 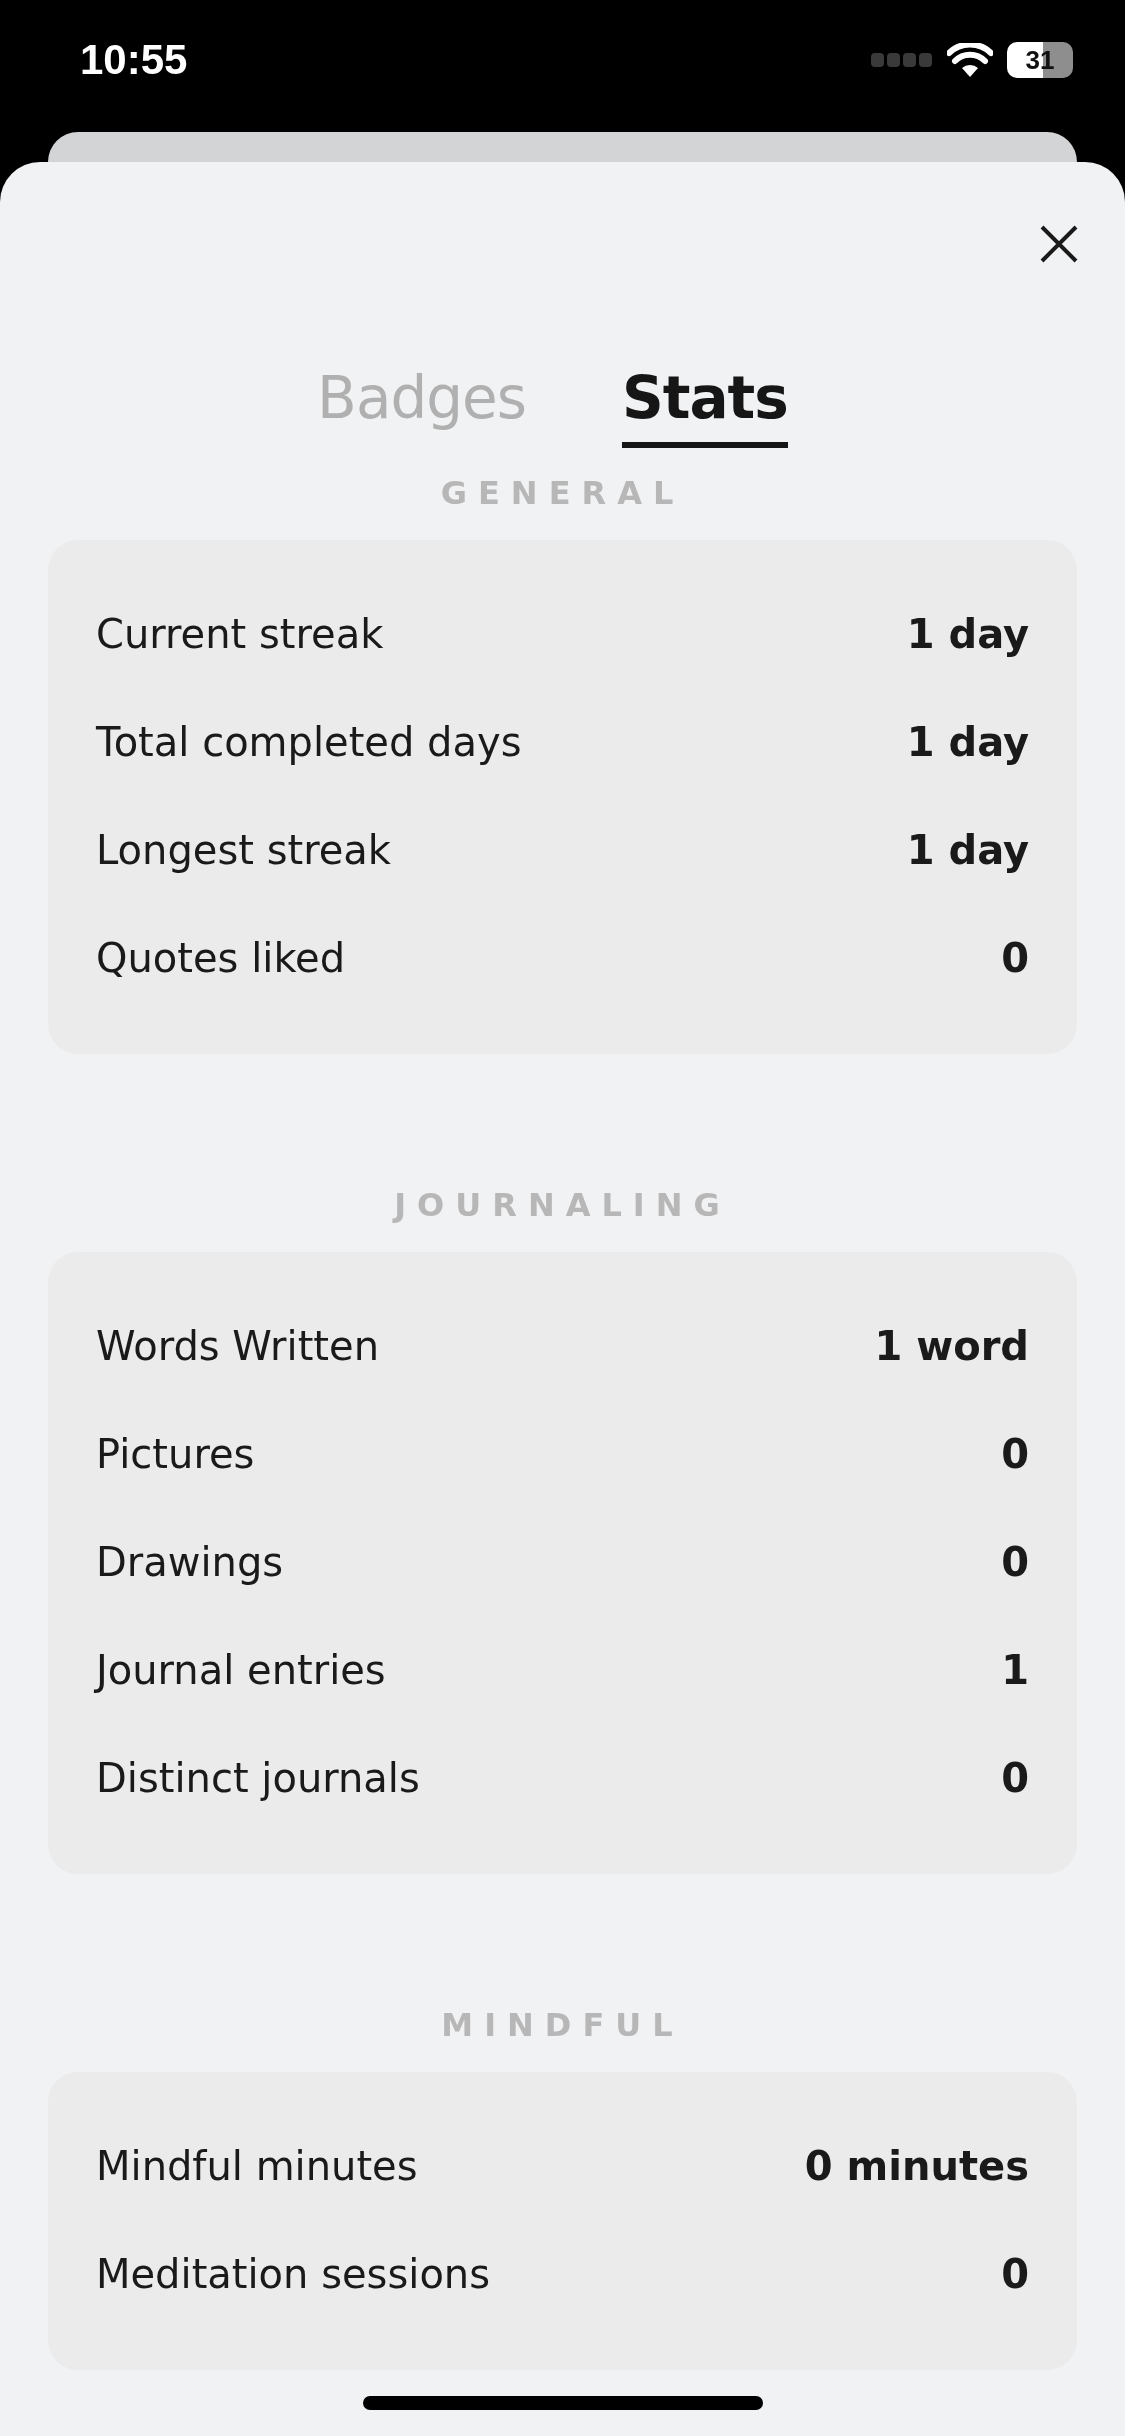 I want to click on stat-label: Longest streak, so click(x=244, y=850).